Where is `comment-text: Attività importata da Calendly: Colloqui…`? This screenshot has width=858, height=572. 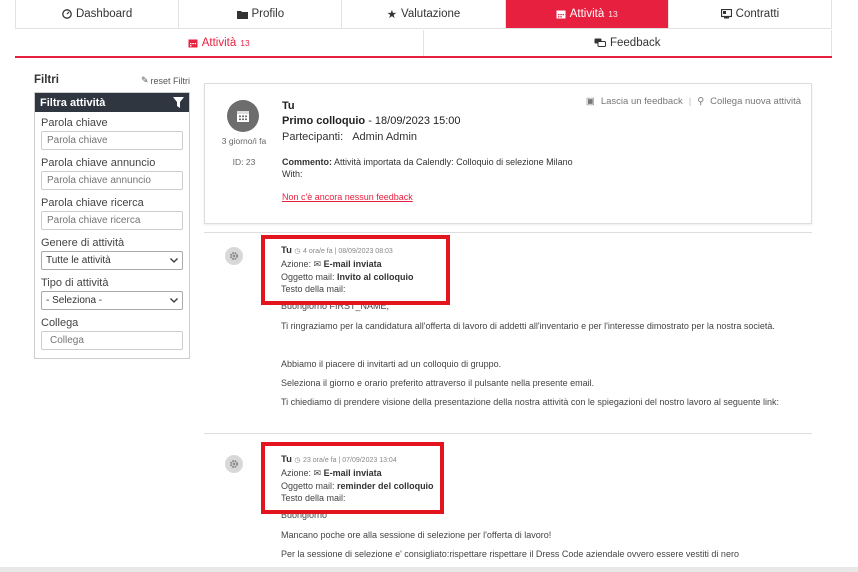
comment-text: Attività importata da Calendly: Colloqui… is located at coordinates (453, 162).